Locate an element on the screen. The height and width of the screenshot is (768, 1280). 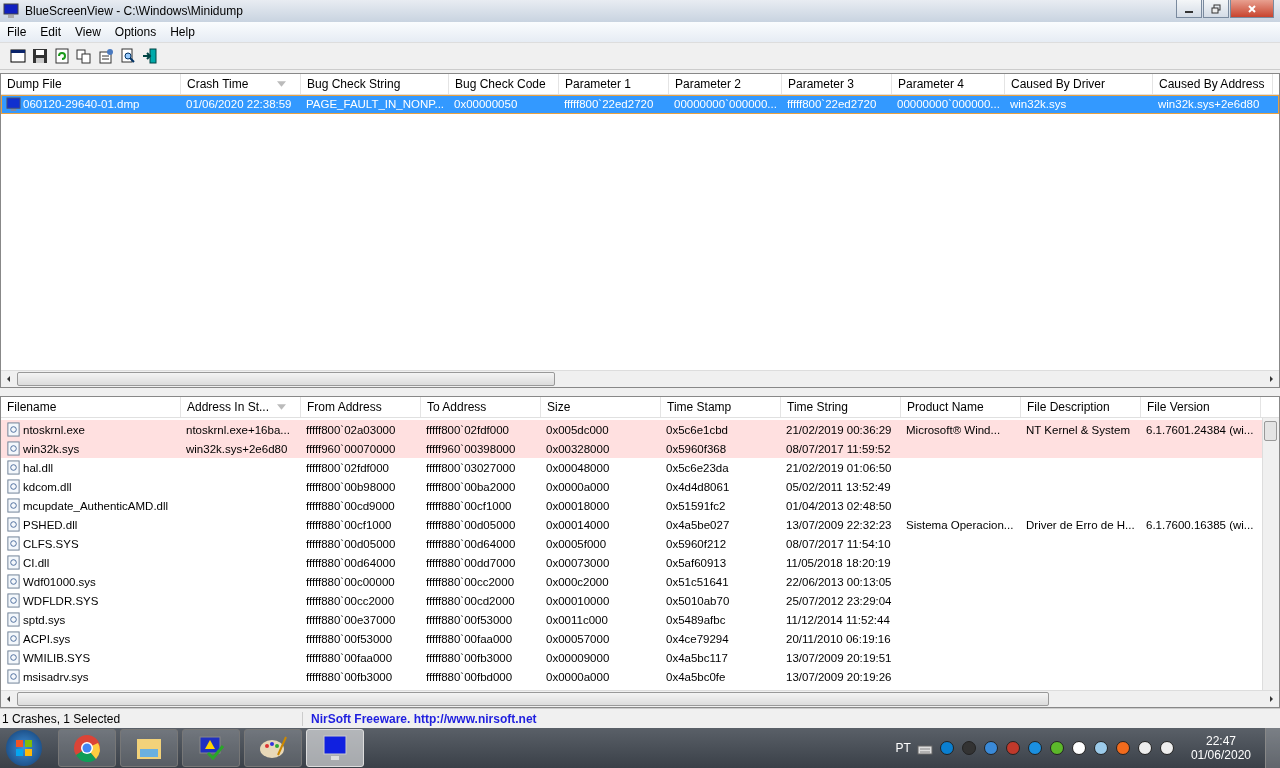
close-button is located at coordinates (1252, 9).